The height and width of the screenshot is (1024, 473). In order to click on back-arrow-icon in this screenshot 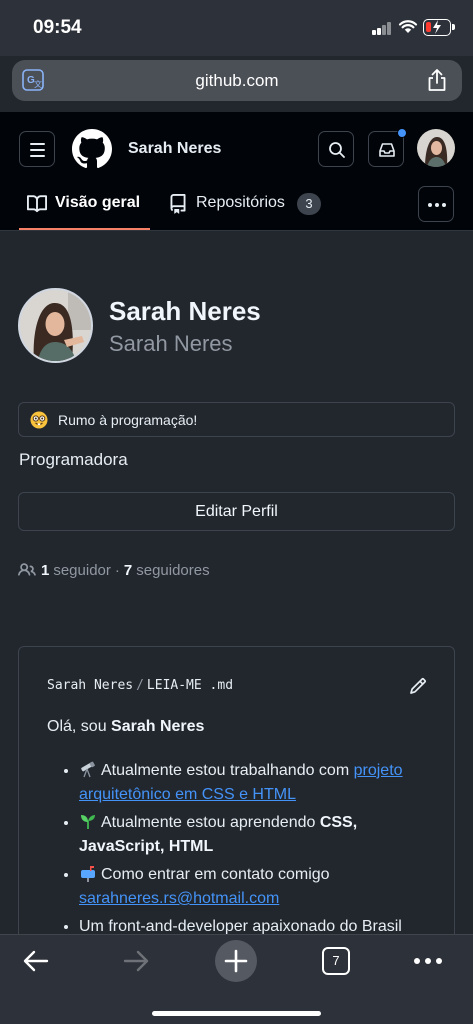, I will do `click(36, 961)`.